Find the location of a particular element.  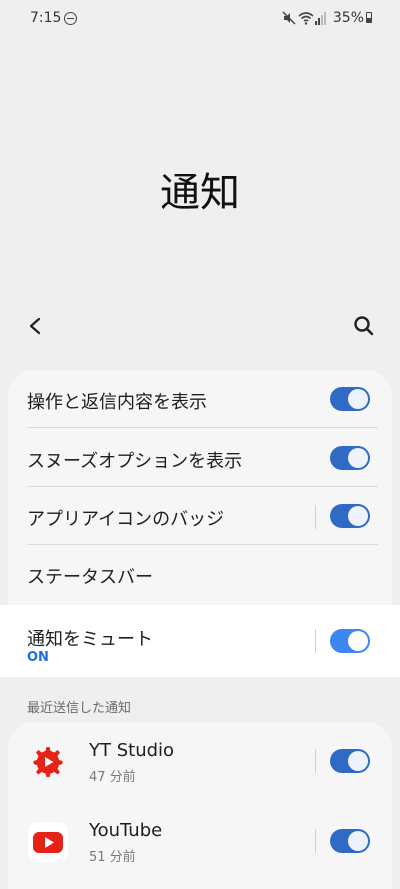

setting-status: ON is located at coordinates (38, 657).